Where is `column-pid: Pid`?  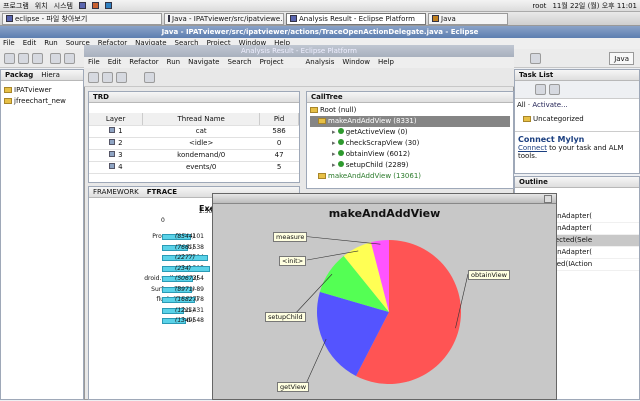
column-pid: Pid is located at coordinates (279, 119).